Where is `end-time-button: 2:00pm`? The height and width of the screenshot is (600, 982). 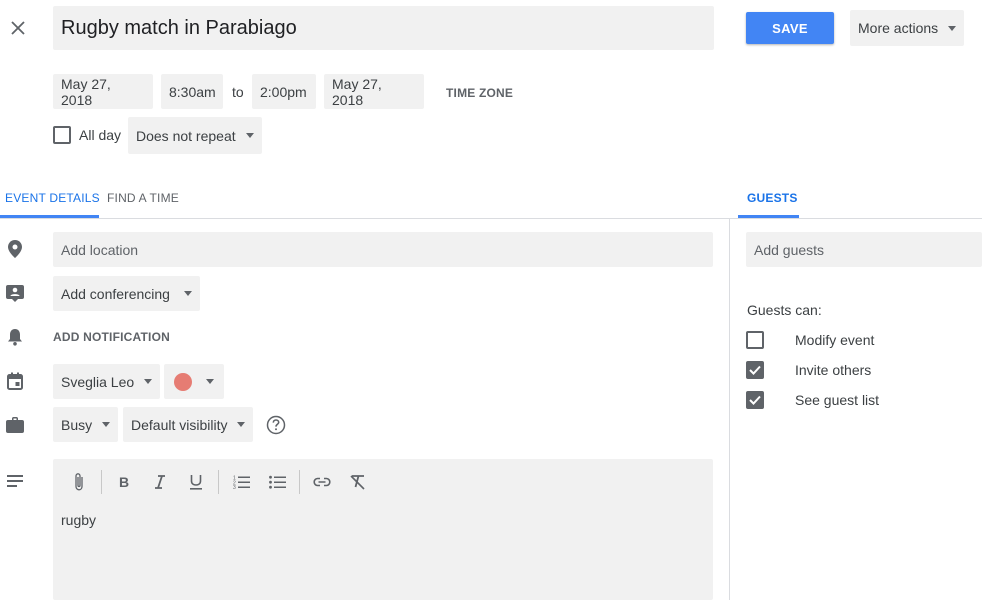 end-time-button: 2:00pm is located at coordinates (284, 91).